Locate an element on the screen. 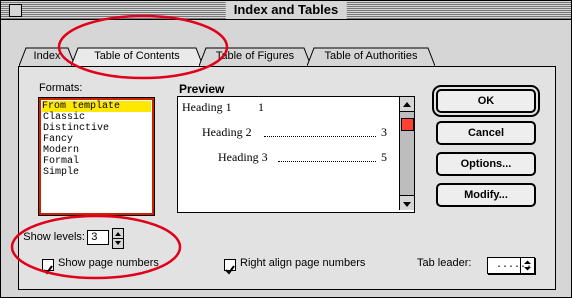  tab-table-of-contents-label: Table of Contents is located at coordinates (137, 56).